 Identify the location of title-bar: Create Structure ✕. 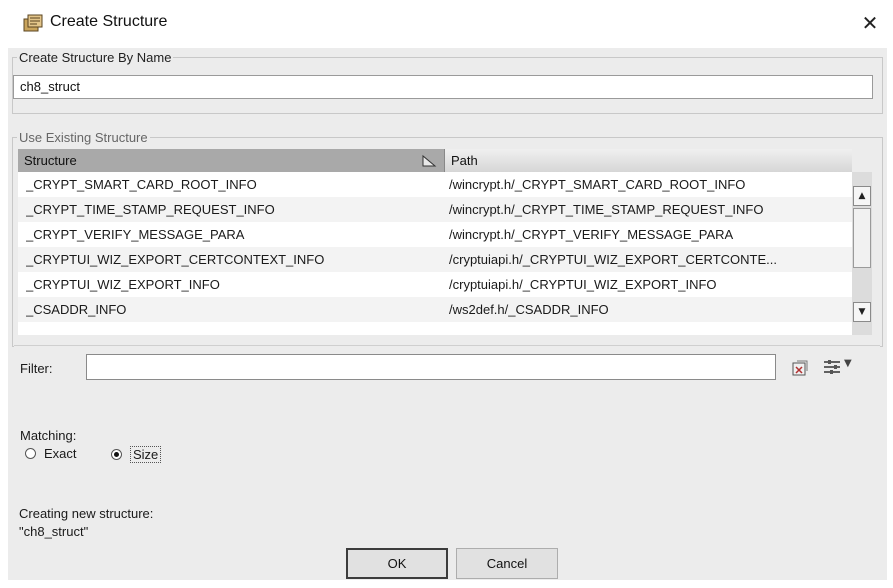
(446, 24).